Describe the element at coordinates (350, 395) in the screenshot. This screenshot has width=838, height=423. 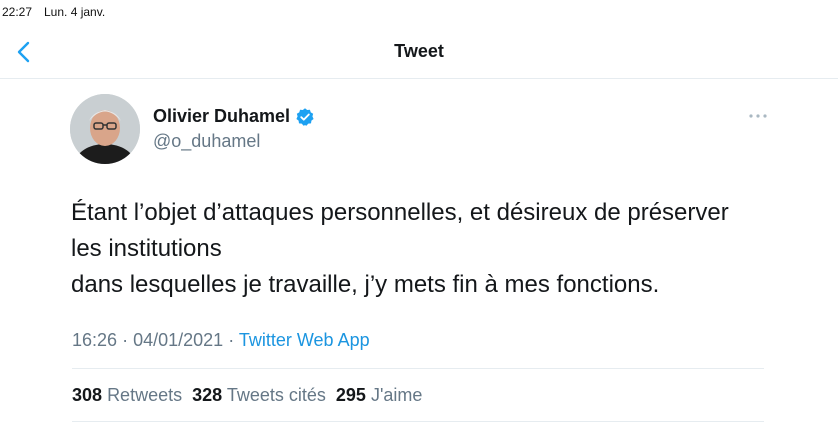
I see `likes-count: 295` at that location.